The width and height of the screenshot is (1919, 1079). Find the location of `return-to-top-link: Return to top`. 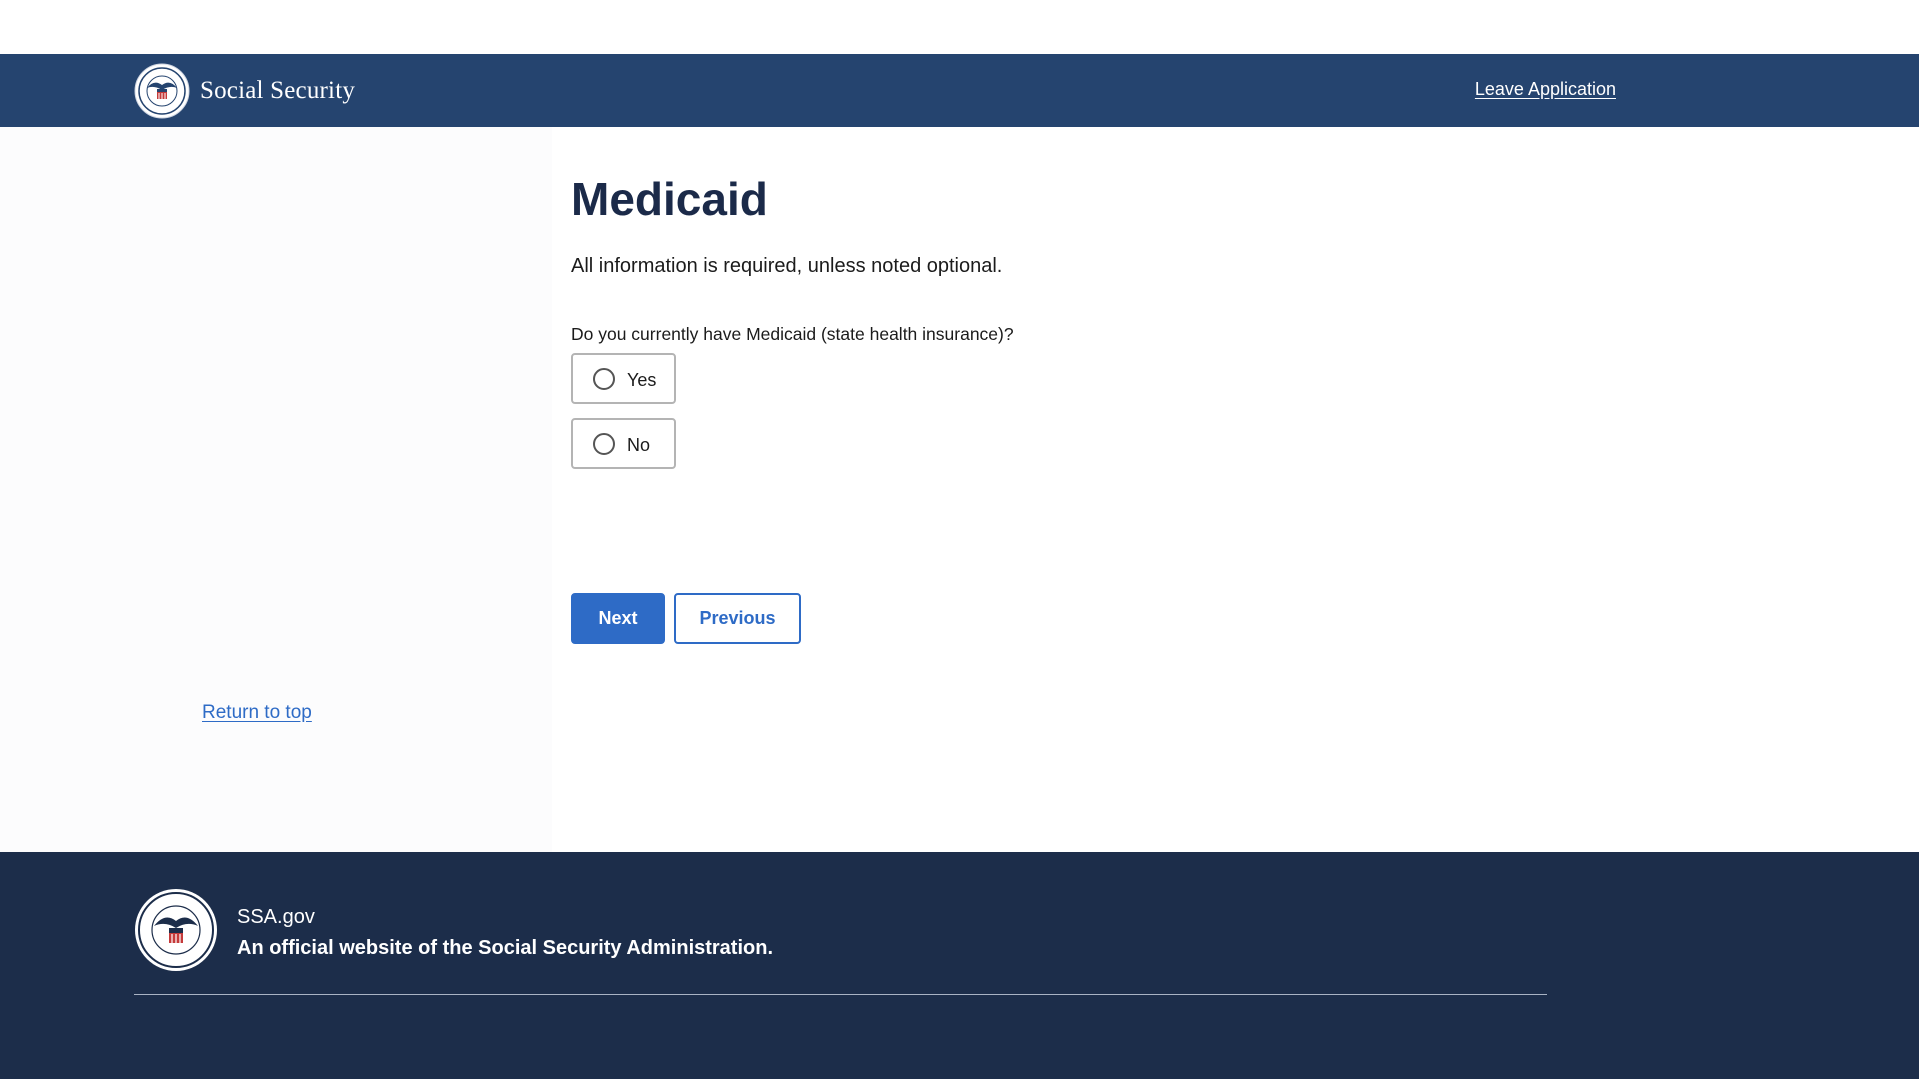

return-to-top-link: Return to top is located at coordinates (257, 713).